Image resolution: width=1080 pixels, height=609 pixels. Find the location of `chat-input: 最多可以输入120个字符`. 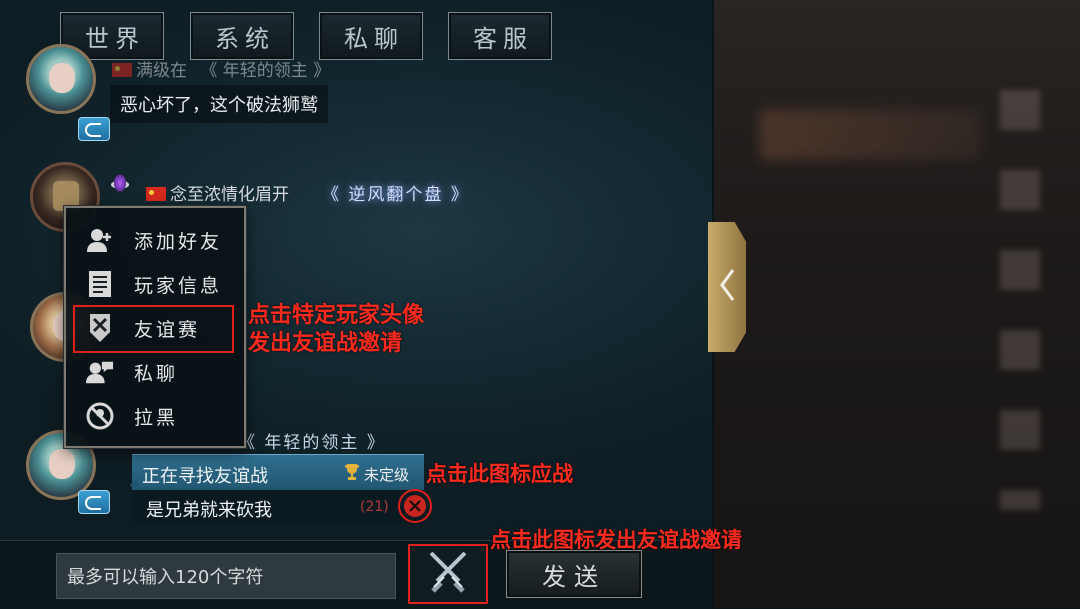

chat-input: 最多可以输入120个字符 is located at coordinates (226, 576).